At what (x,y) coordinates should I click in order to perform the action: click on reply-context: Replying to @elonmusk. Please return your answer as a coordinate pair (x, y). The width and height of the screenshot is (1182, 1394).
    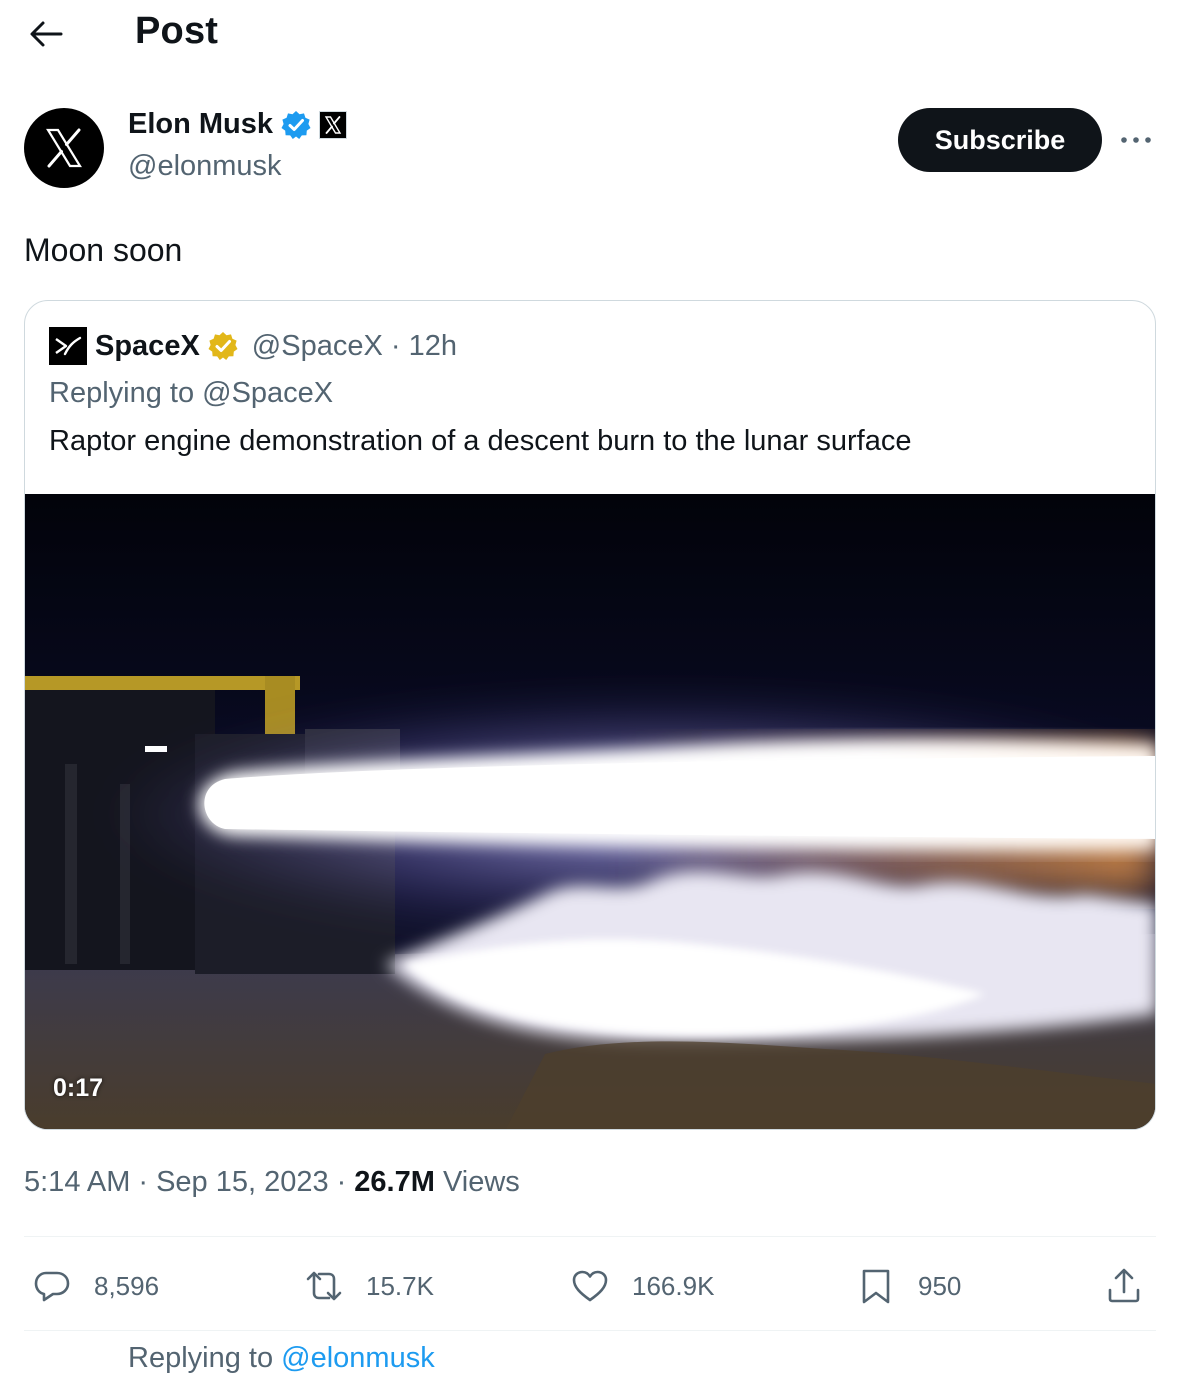
    Looking at the image, I should click on (281, 1358).